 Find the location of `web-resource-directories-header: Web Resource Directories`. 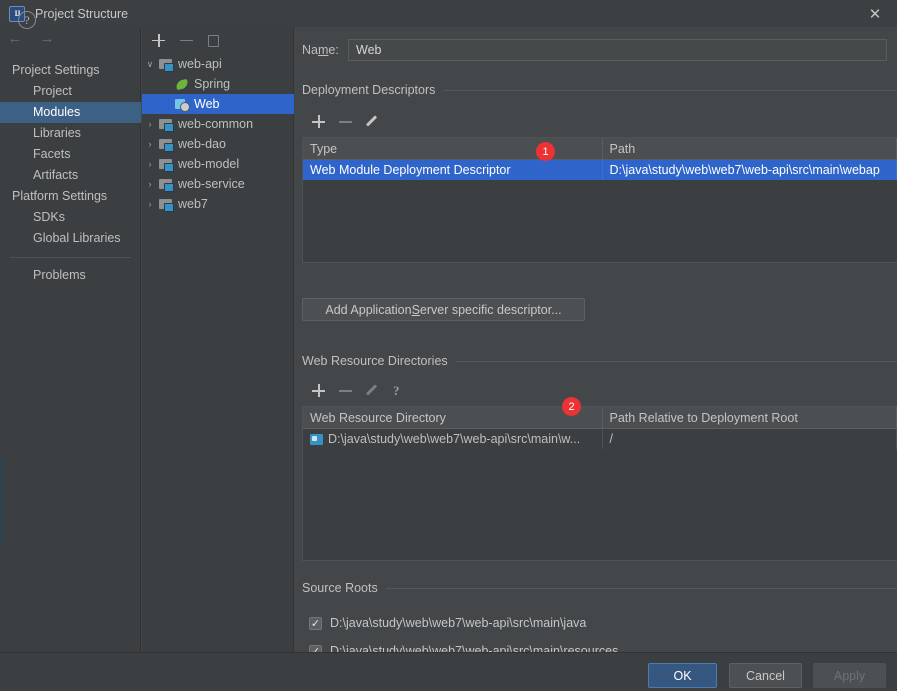

web-resource-directories-header: Web Resource Directories is located at coordinates (599, 361).